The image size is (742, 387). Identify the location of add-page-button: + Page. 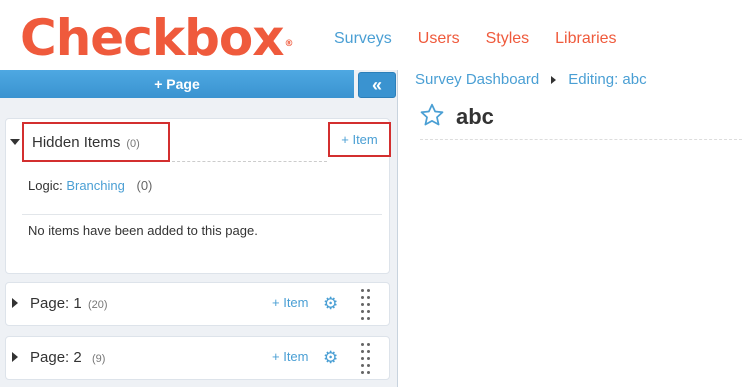
(177, 84).